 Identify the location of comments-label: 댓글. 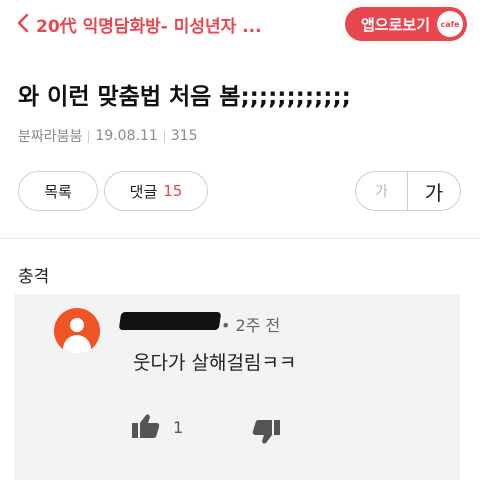
(143, 191).